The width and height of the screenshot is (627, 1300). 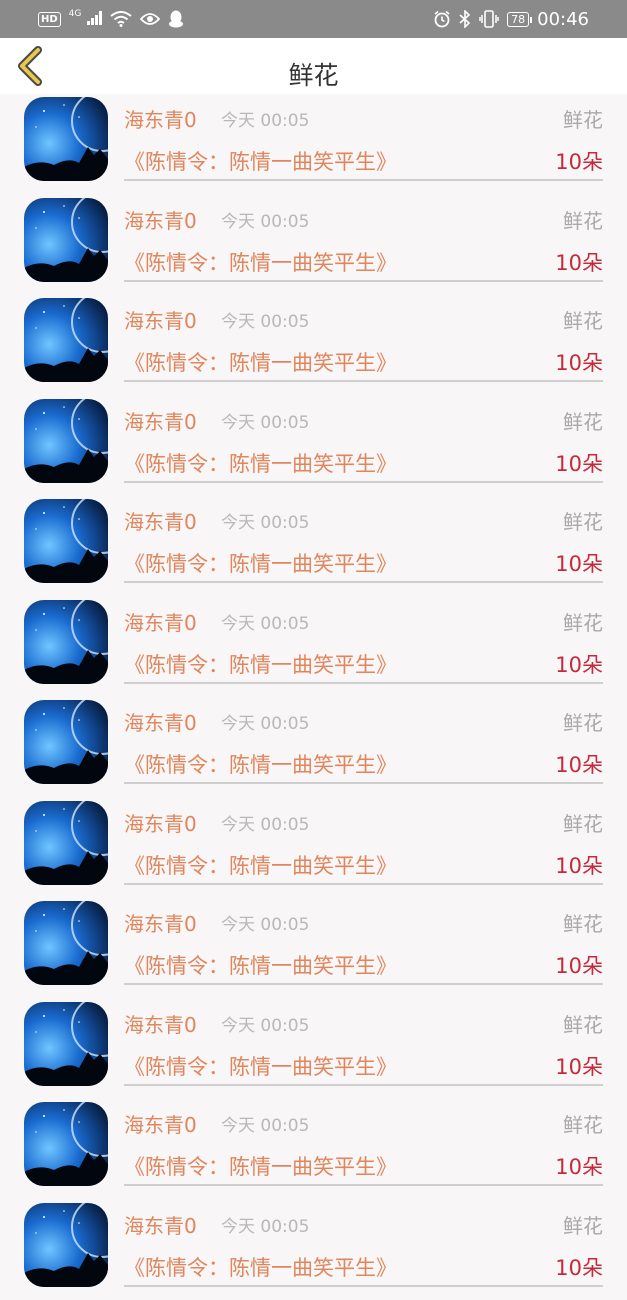 I want to click on app-header: 鲜花, so click(x=313, y=66).